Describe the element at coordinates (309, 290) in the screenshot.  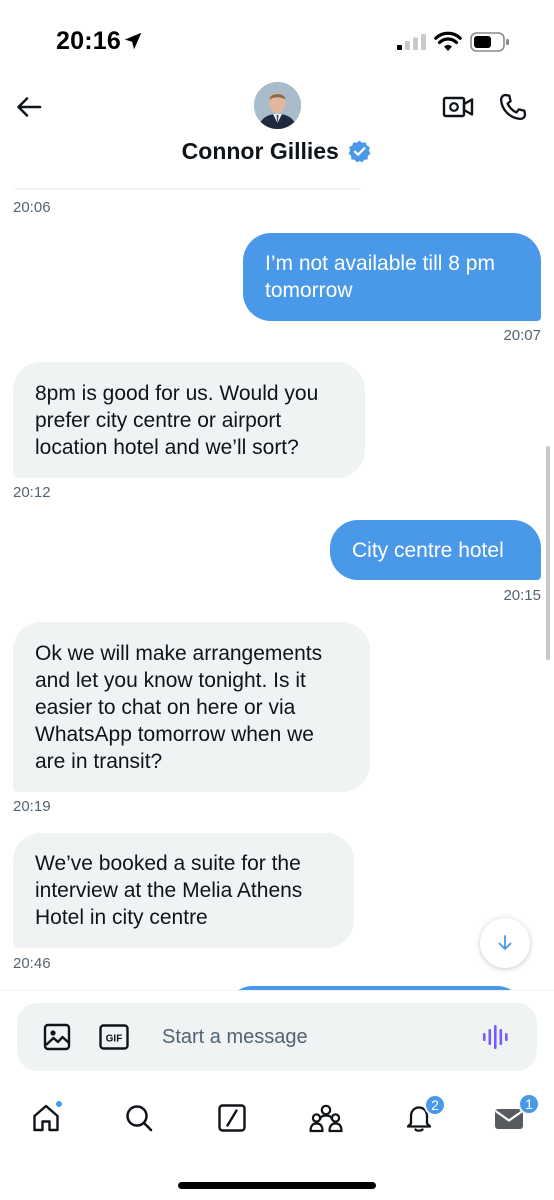
I see `message-line: tomorrow` at that location.